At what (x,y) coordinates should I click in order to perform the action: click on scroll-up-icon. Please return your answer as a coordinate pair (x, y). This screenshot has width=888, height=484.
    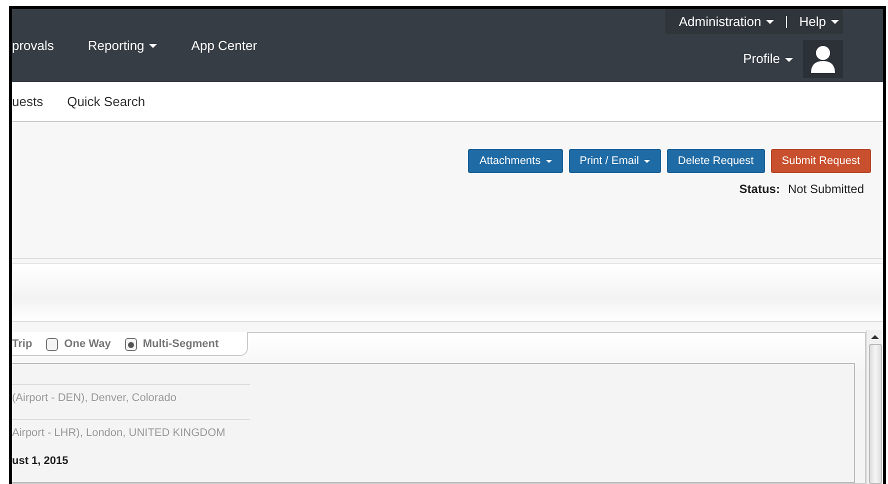
    Looking at the image, I should click on (875, 337).